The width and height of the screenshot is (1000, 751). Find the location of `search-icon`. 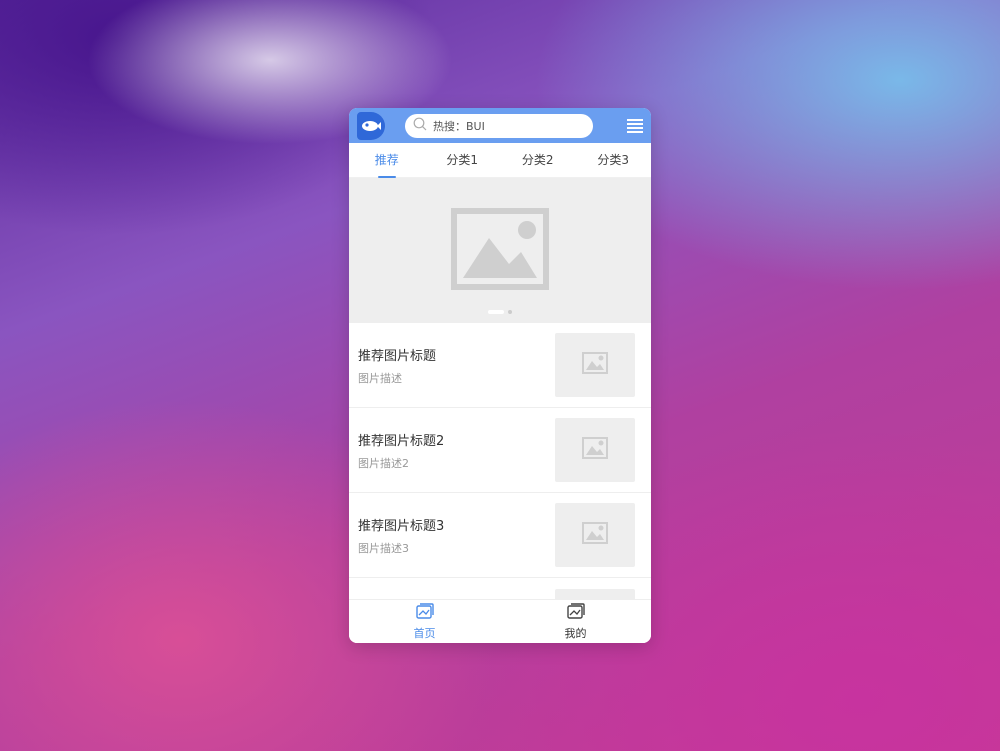

search-icon is located at coordinates (420, 125).